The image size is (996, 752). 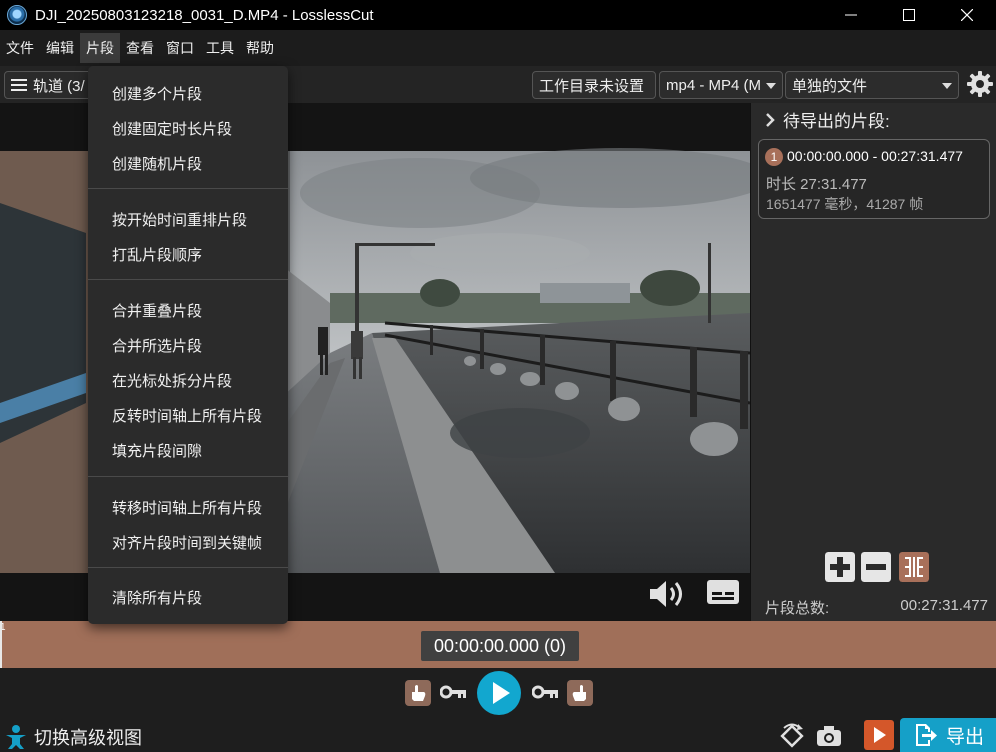 I want to click on menu-item-create-fixed-duration-segments: 创建固定时长片段, so click(x=172, y=128).